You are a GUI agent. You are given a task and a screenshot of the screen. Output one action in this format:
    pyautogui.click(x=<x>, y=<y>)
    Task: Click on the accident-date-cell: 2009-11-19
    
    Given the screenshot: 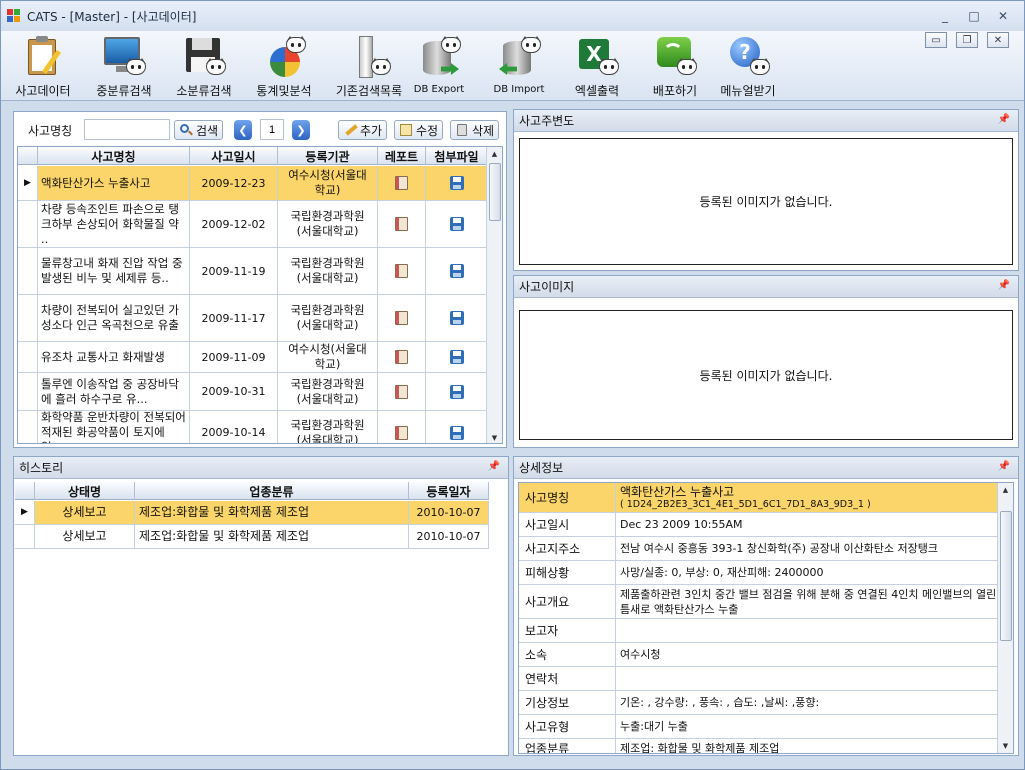 What is the action you would take?
    pyautogui.click(x=234, y=271)
    